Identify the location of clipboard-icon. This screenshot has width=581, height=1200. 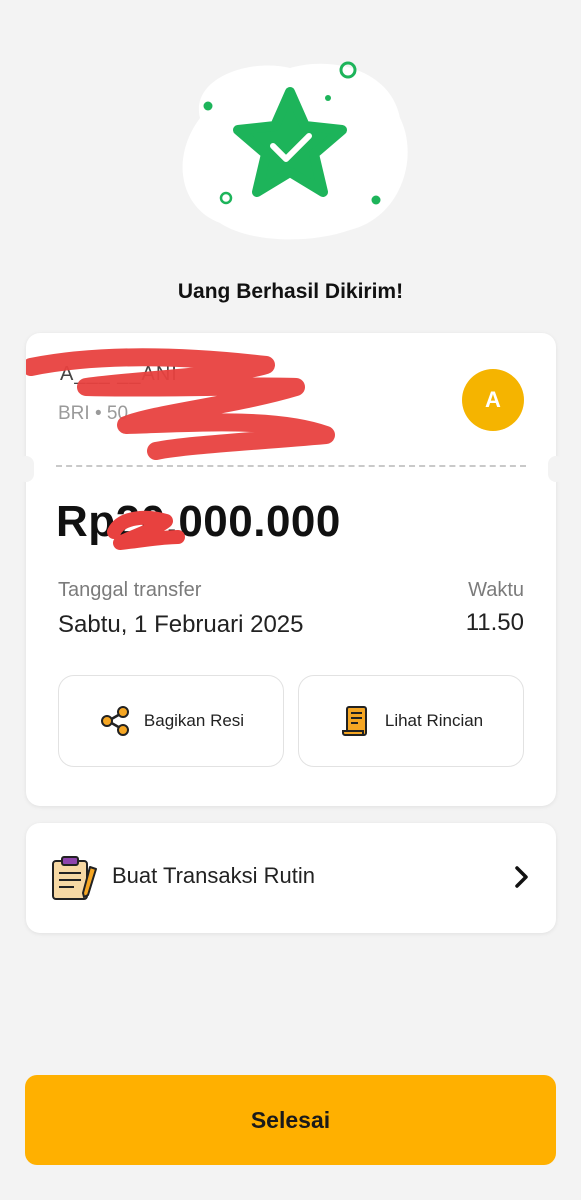
(74, 878).